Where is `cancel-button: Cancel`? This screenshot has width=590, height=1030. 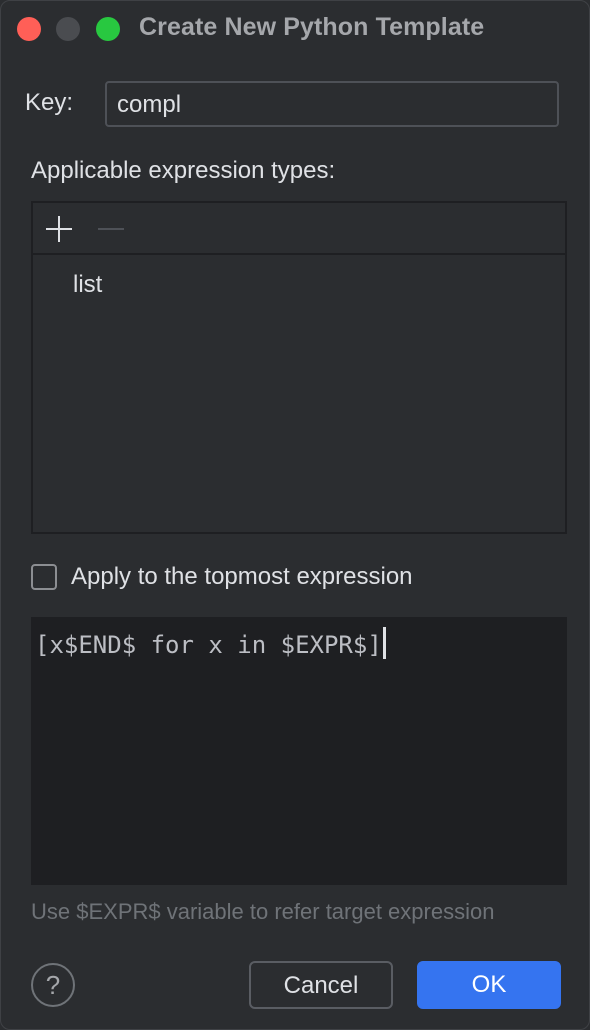
cancel-button: Cancel is located at coordinates (321, 985).